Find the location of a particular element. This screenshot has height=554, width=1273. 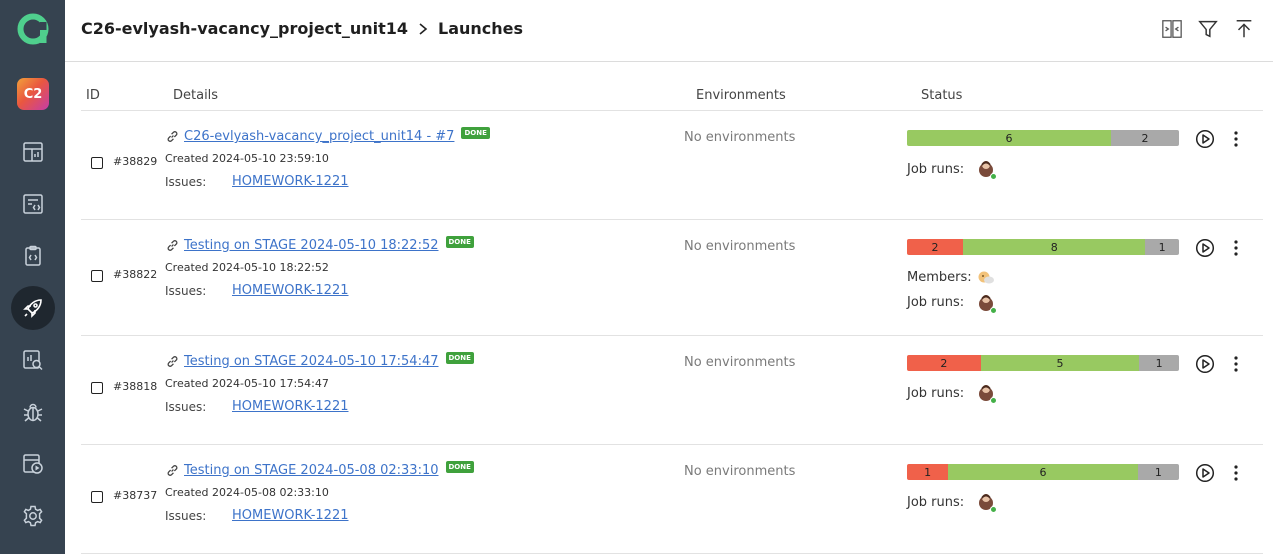

launch-created: Created 2024-05-10 23:59:10 is located at coordinates (247, 158).